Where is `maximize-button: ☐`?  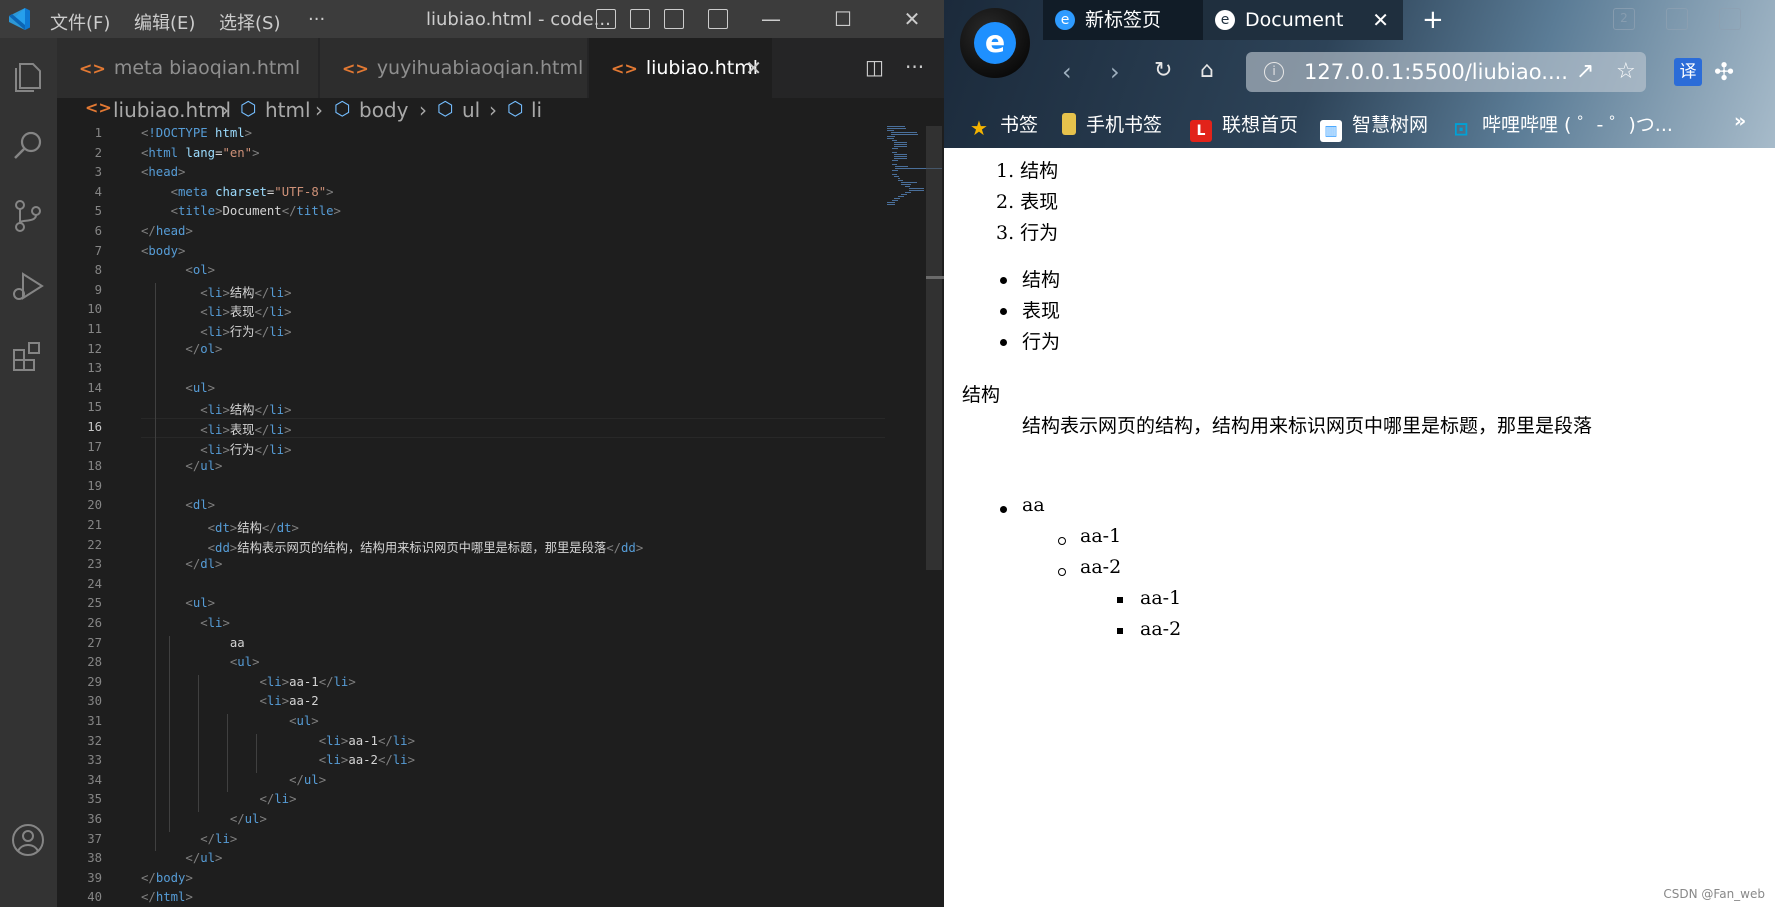 maximize-button: ☐ is located at coordinates (843, 19).